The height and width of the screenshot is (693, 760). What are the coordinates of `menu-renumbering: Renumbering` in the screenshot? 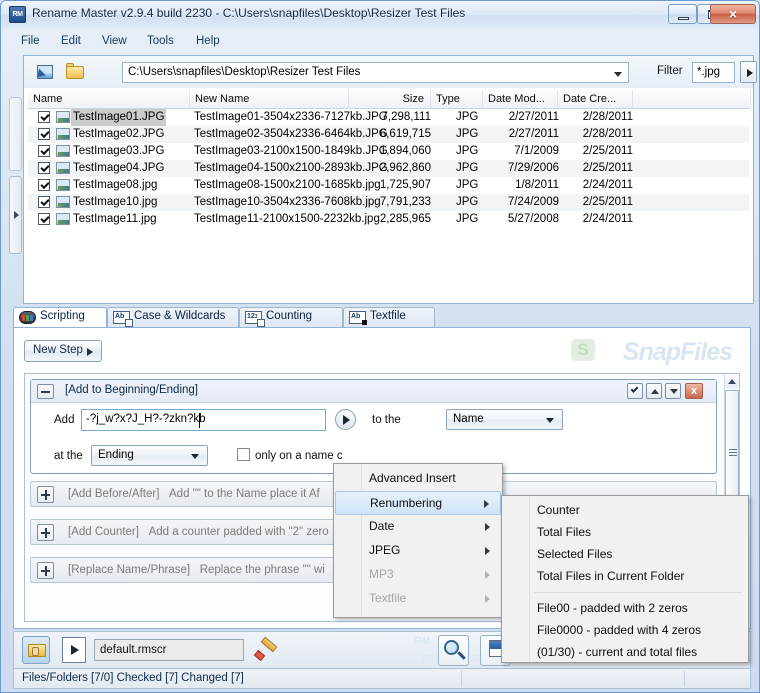 It's located at (418, 503).